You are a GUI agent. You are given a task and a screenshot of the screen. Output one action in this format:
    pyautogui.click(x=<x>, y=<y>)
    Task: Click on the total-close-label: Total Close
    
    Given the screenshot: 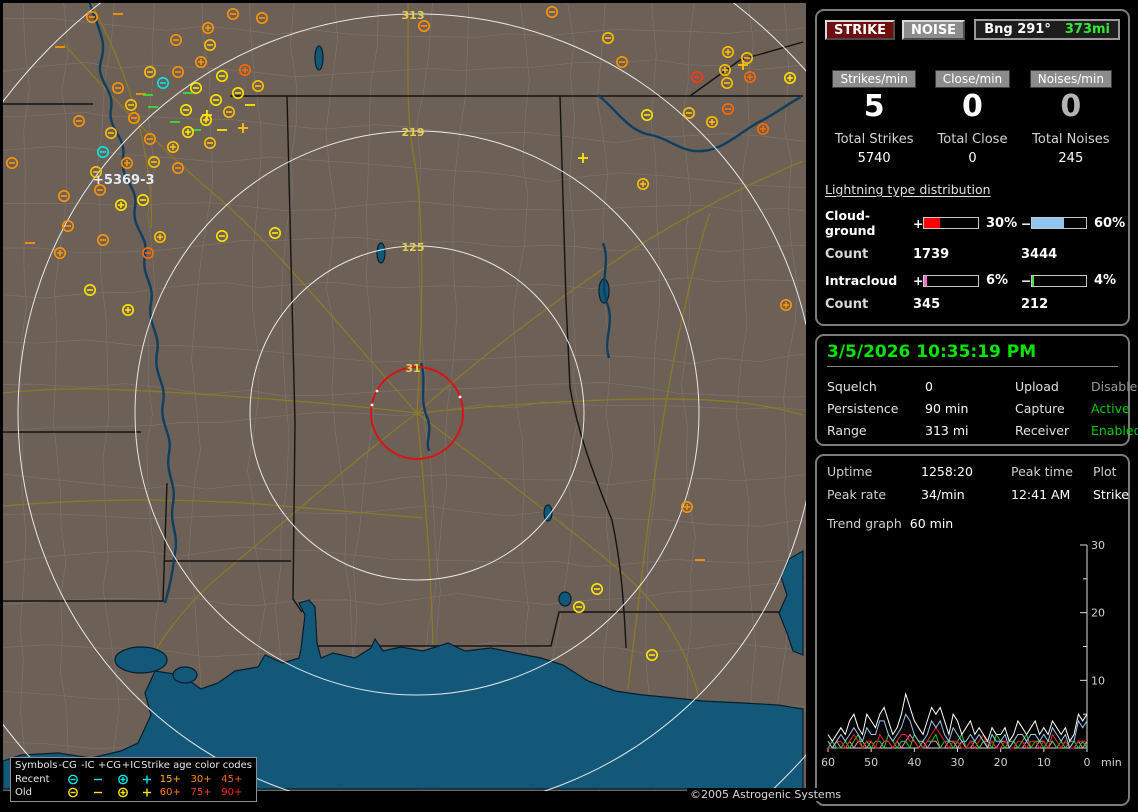 What is the action you would take?
    pyautogui.click(x=972, y=139)
    